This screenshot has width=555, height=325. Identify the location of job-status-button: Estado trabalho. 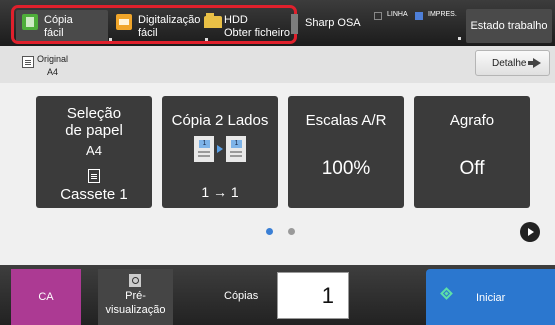
(509, 26).